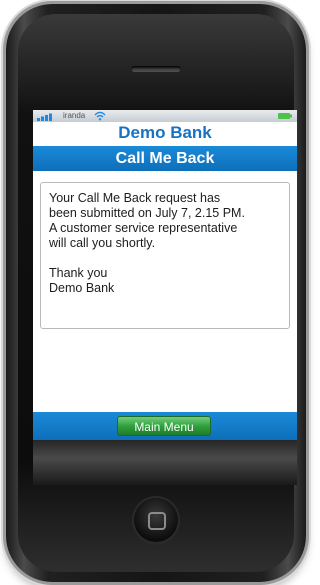  I want to click on main-menu-button: Main Menu, so click(164, 426).